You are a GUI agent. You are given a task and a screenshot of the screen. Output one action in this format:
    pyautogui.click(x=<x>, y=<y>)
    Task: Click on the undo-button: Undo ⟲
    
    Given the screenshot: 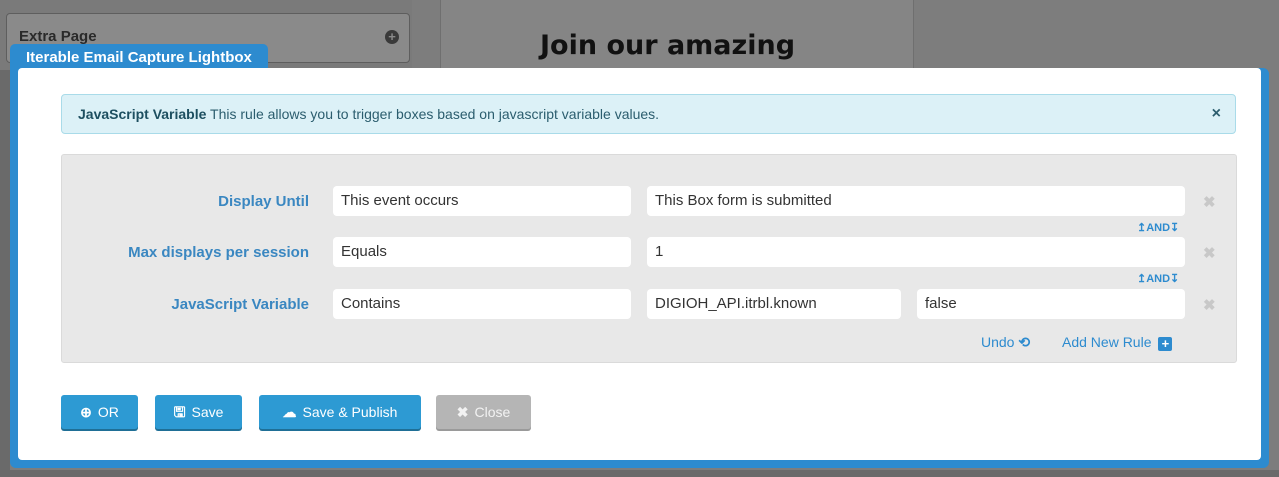 What is the action you would take?
    pyautogui.click(x=1005, y=342)
    